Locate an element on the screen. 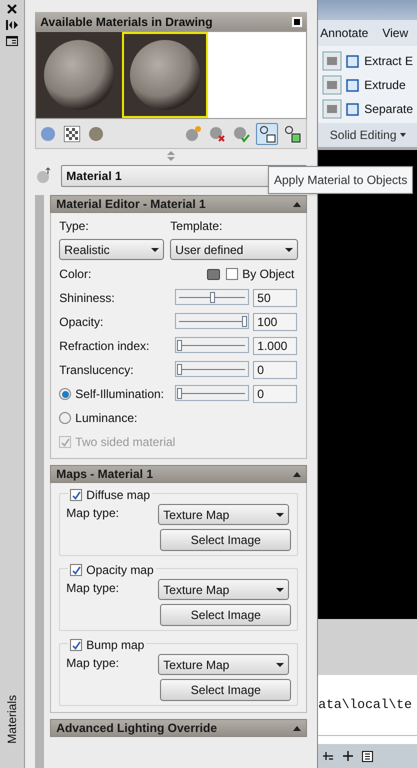 The image size is (417, 768). apply-check-icon is located at coordinates (241, 133).